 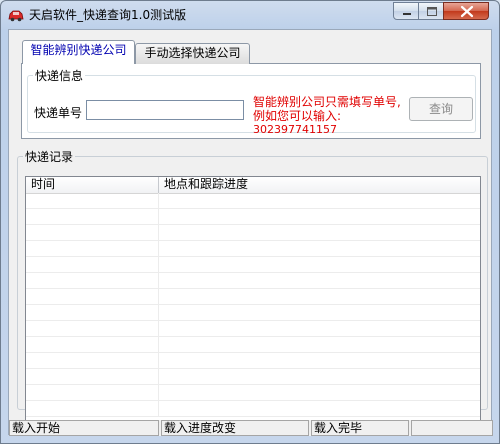 I want to click on maximize-button, so click(x=431, y=11).